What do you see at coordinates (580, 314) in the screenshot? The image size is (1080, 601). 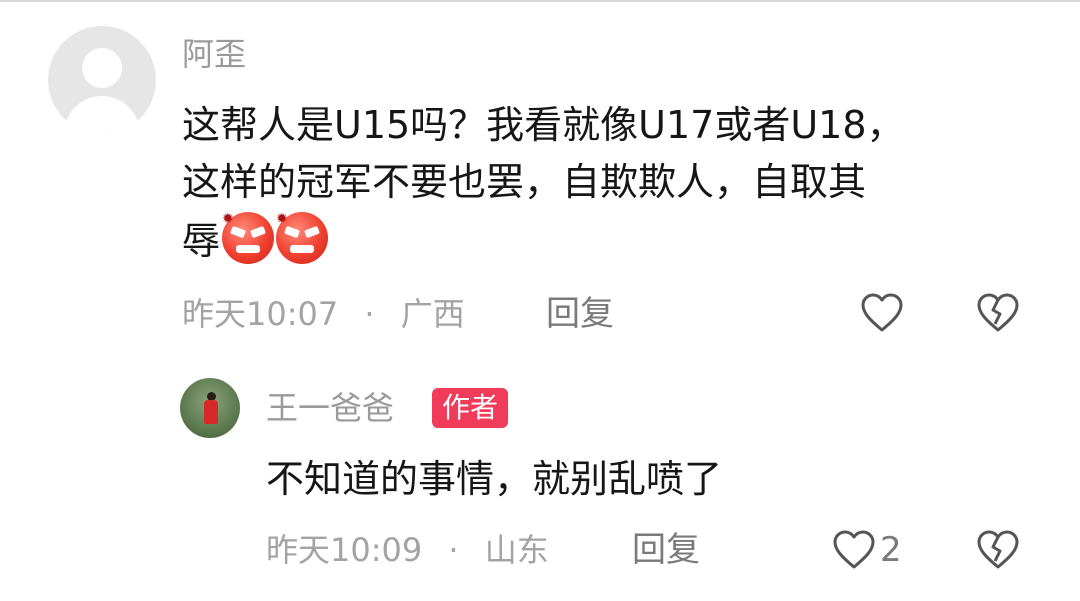 I see `comment-reply-button: 回复` at bounding box center [580, 314].